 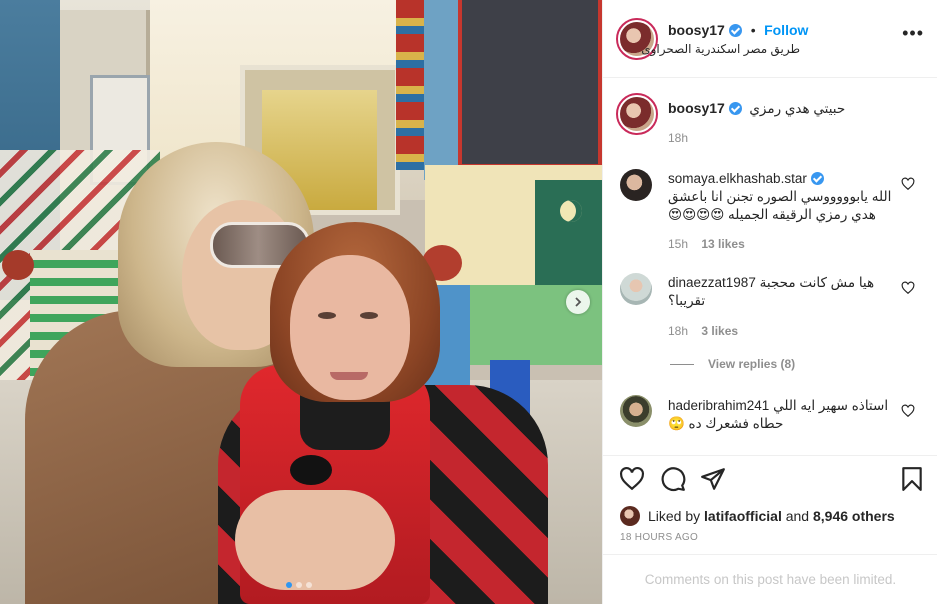 I want to click on author-username: boosy17, so click(x=696, y=30).